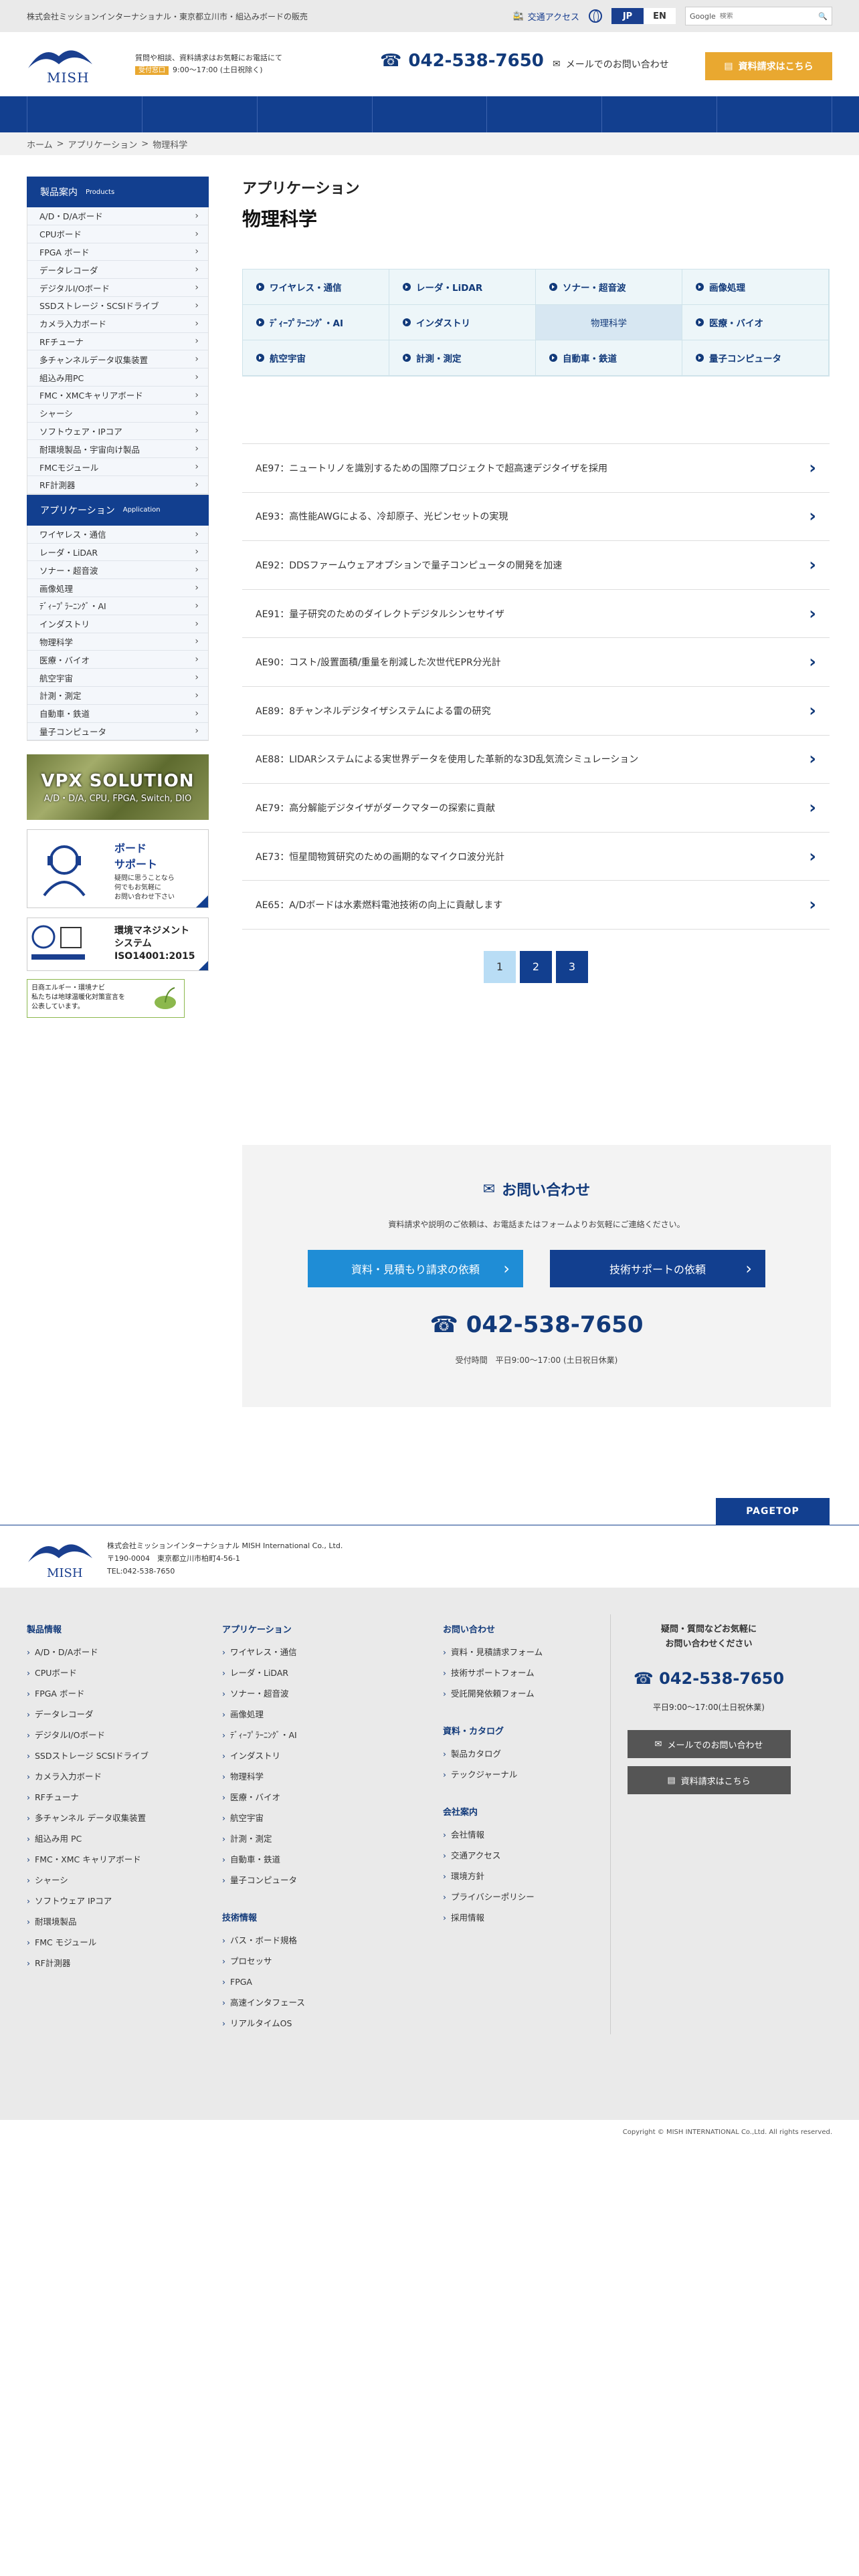  I want to click on mail-contact-link: ✉ メールでのお問い合わせ, so click(611, 64).